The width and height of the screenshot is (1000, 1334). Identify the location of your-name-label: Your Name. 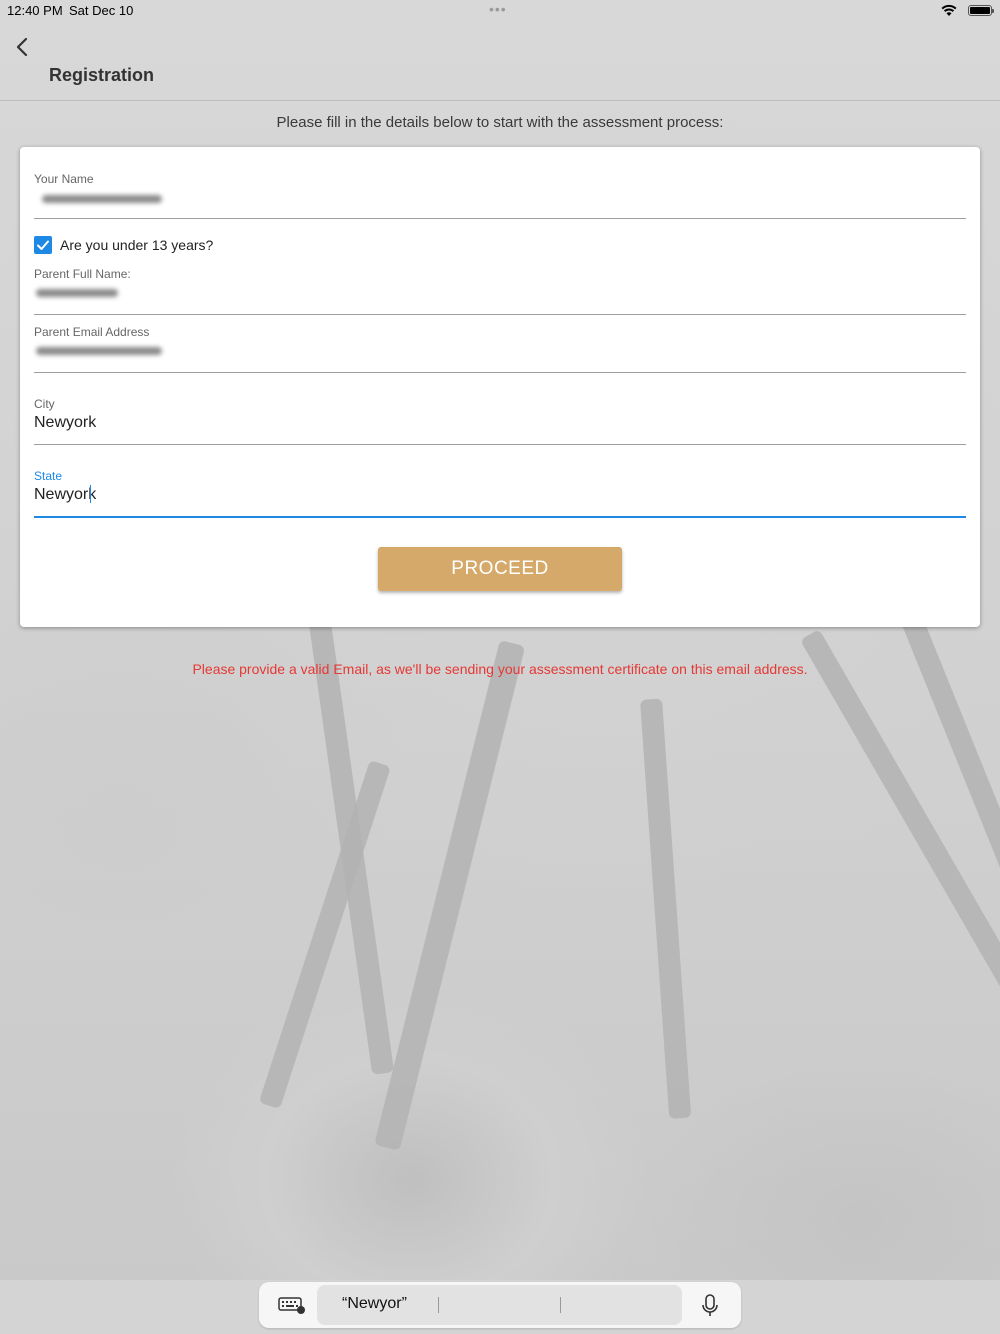
(64, 179).